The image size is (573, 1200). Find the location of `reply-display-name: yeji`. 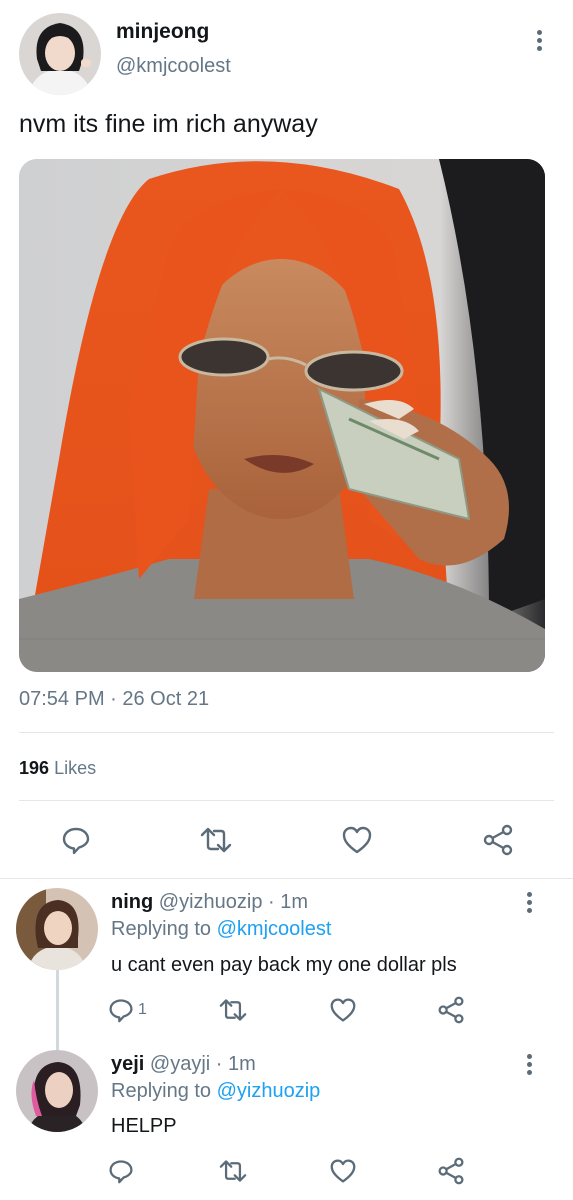

reply-display-name: yeji is located at coordinates (127, 1064).